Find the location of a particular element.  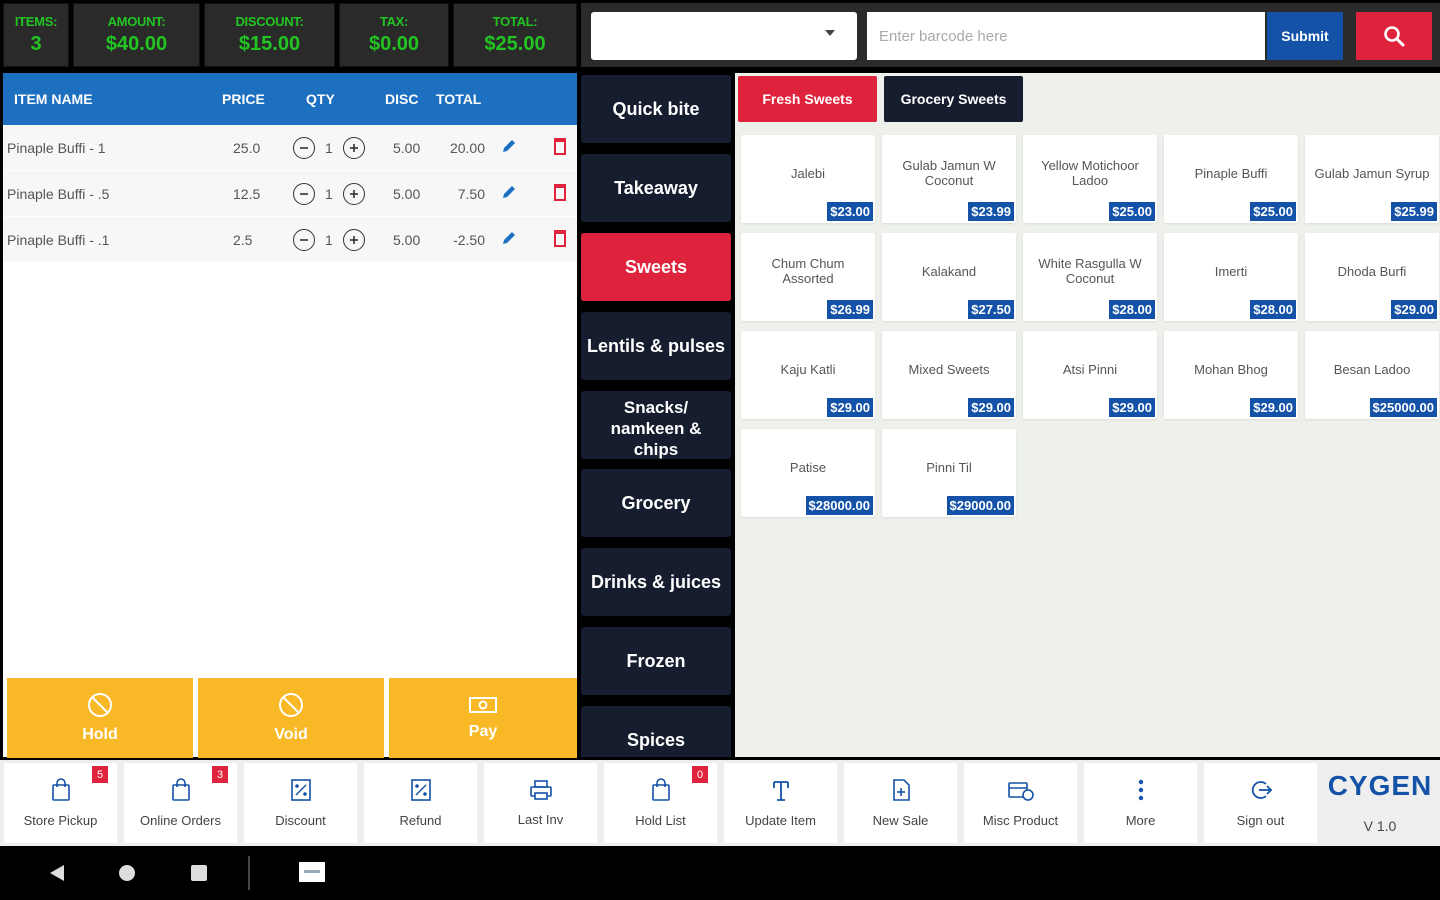

summary-total: TOTAL: $25.00 is located at coordinates (515, 35).